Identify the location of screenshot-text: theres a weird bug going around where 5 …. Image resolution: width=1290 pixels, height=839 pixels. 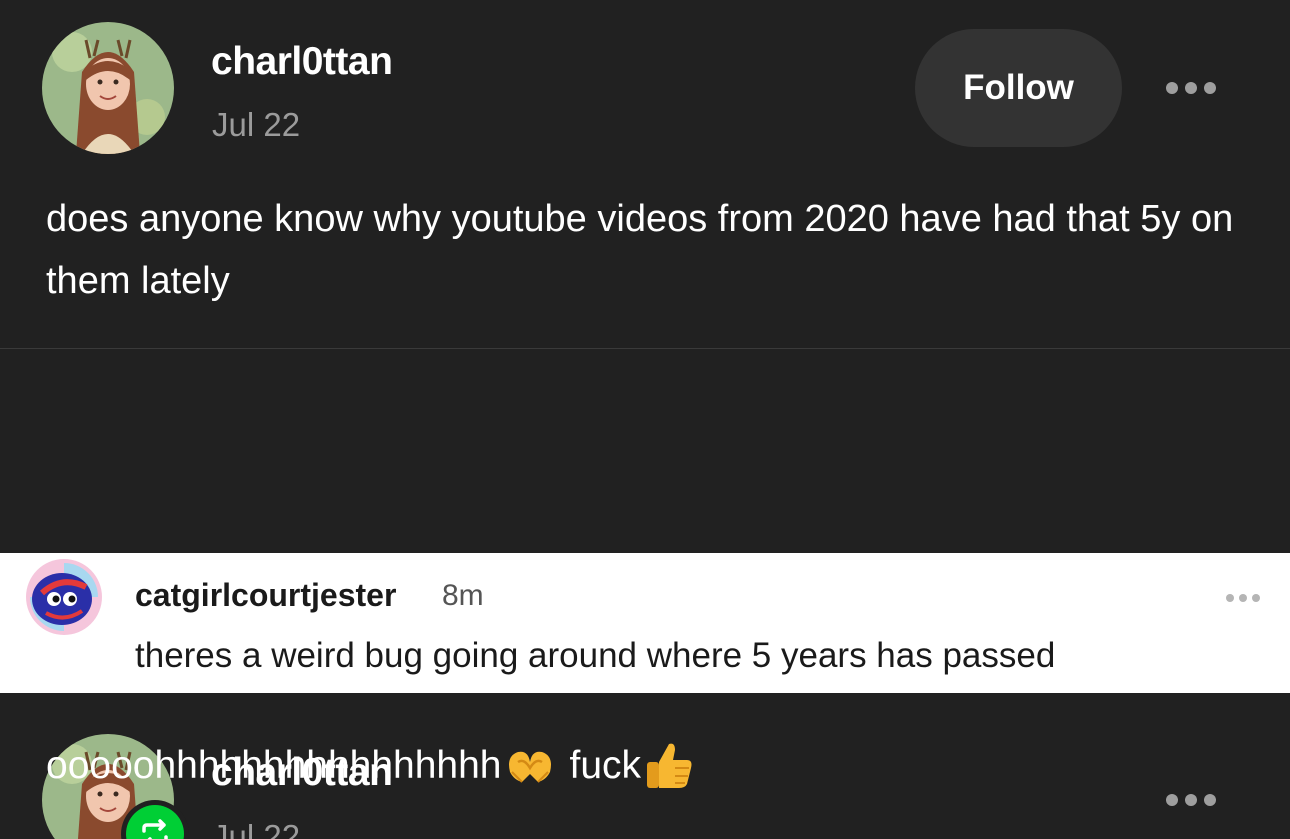
(595, 655).